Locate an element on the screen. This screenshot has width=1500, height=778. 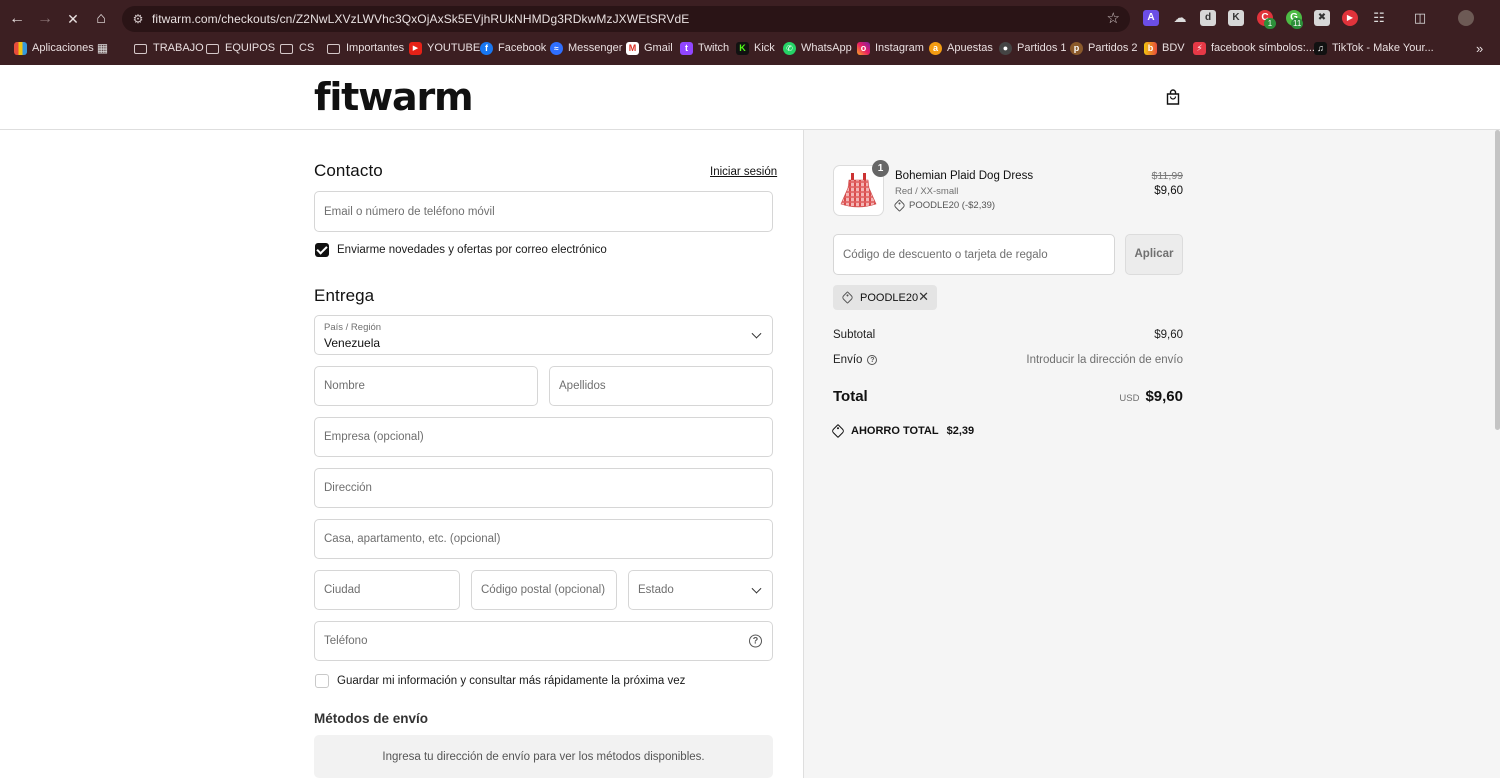
back-arrow-icon: ← is located at coordinates (17, 19).